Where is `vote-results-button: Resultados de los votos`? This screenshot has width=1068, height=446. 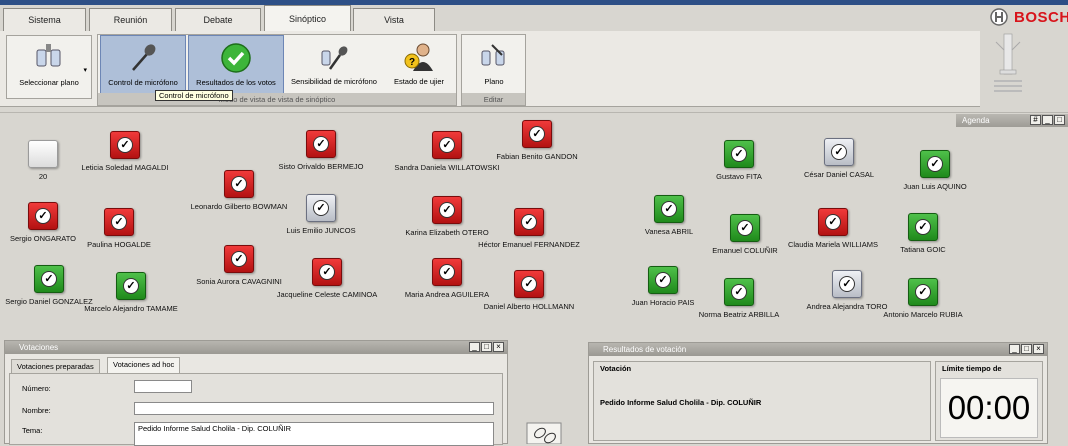 vote-results-button: Resultados de los votos is located at coordinates (236, 64).